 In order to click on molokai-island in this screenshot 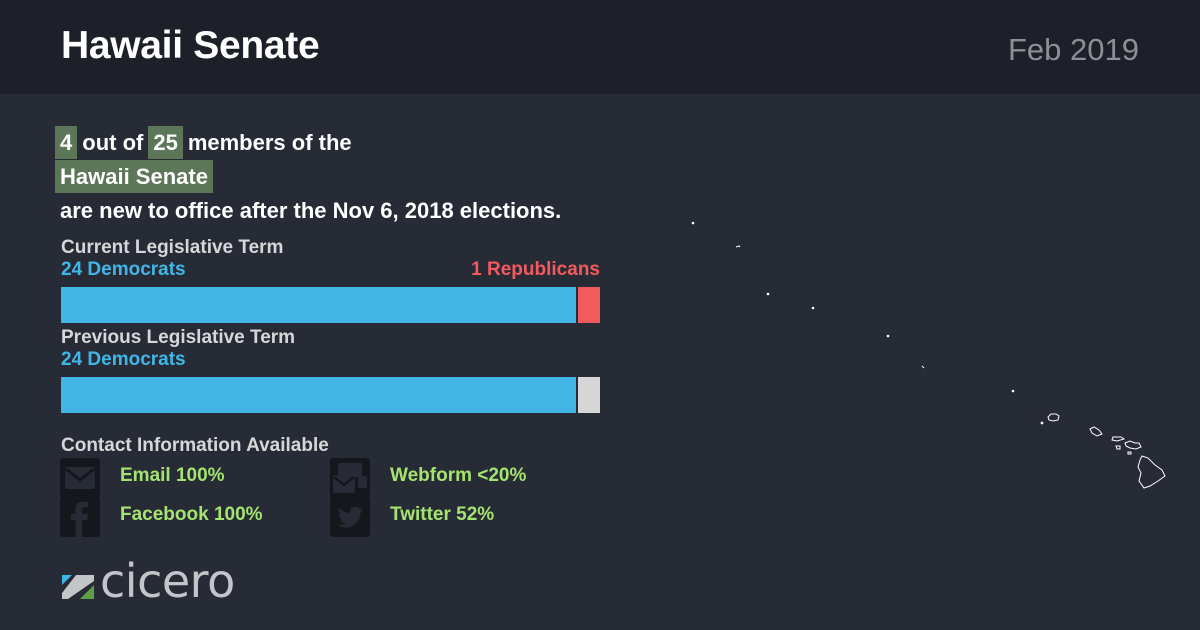, I will do `click(1118, 439)`.